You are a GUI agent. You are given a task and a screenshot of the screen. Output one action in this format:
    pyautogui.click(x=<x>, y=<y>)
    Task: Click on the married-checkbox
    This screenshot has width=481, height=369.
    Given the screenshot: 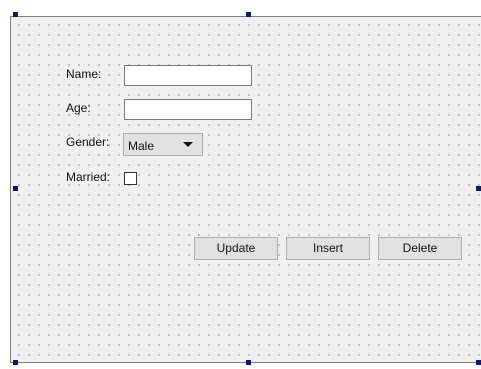 What is the action you would take?
    pyautogui.click(x=130, y=178)
    